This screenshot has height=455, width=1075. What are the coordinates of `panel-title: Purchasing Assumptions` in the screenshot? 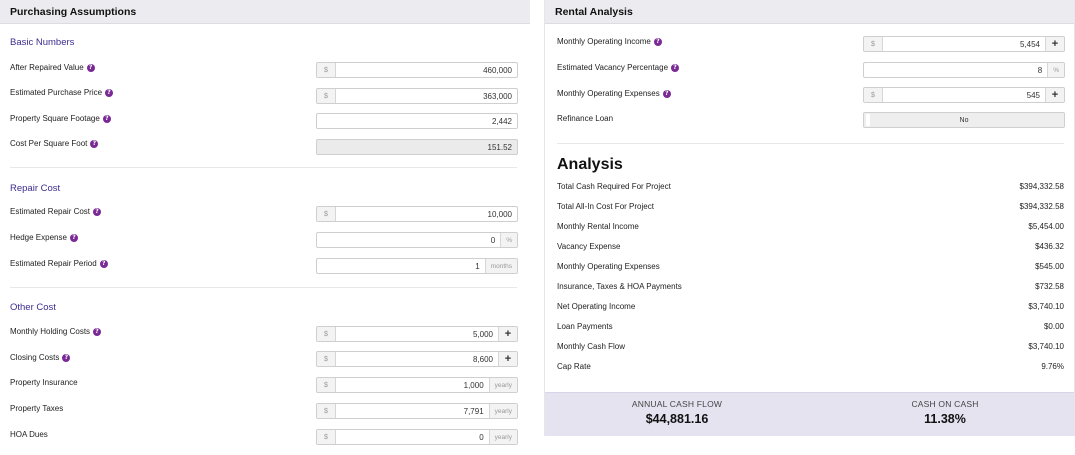 It's located at (265, 12).